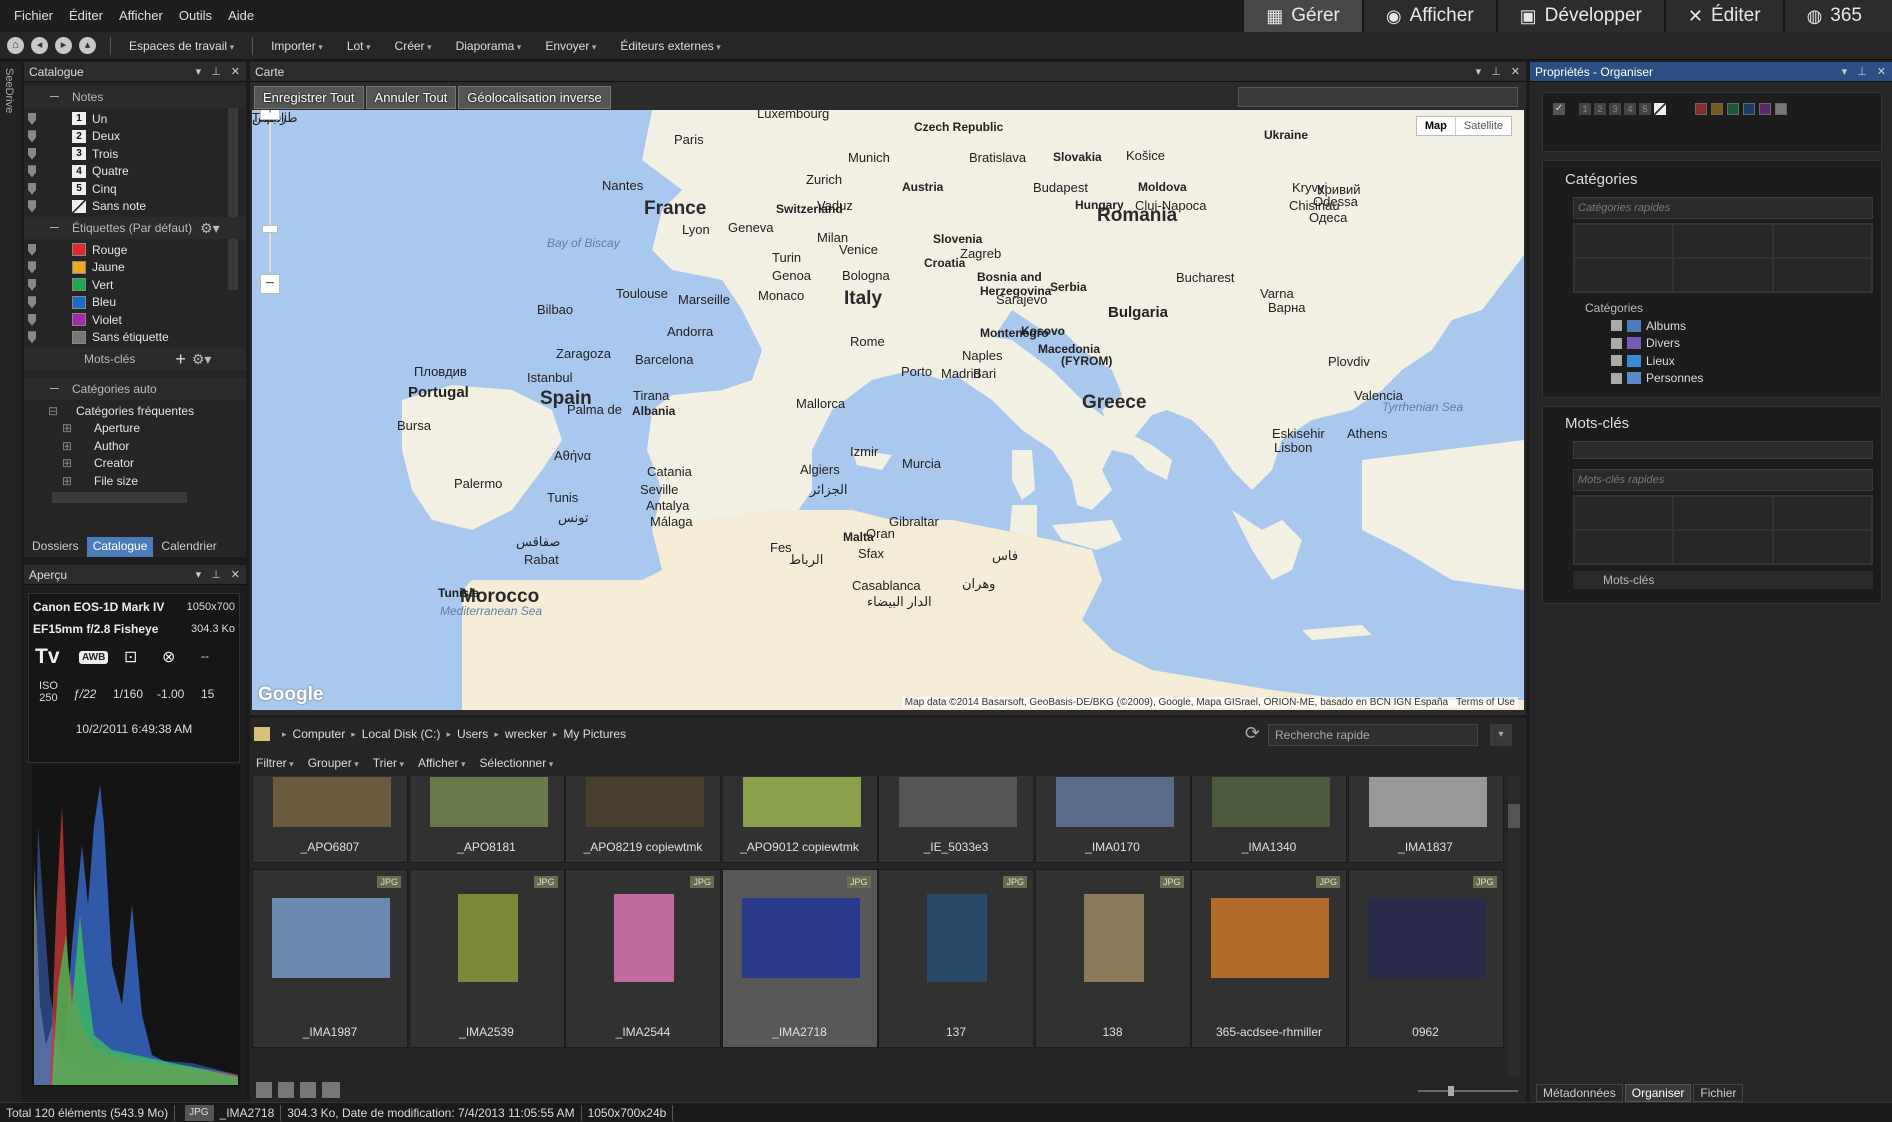 This screenshot has height=1122, width=1892. What do you see at coordinates (1614, 308) in the screenshot?
I see `categories-tree-root: Catégories` at bounding box center [1614, 308].